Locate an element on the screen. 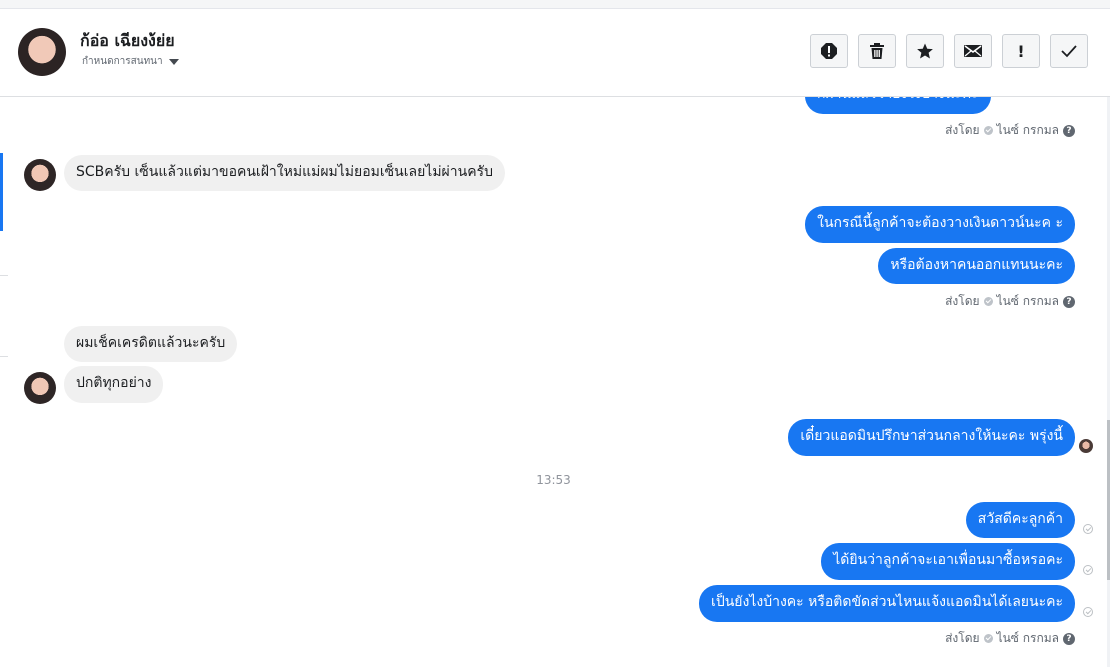 This screenshot has height=667, width=1110. outgoing-message: สวัสดีคะลูกค้า is located at coordinates (1020, 520).